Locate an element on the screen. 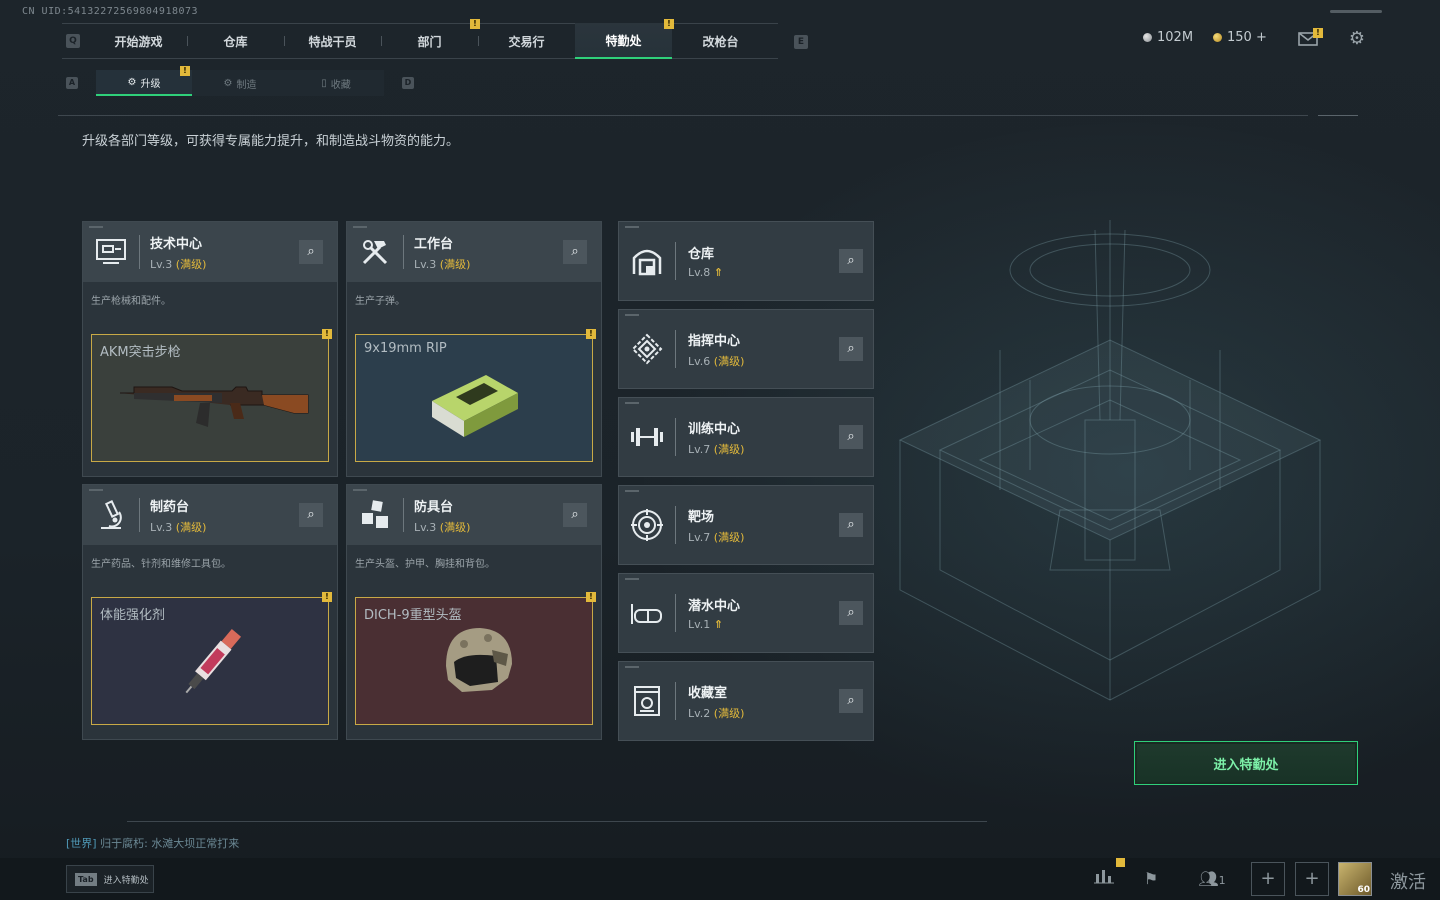 This screenshot has width=1440, height=900. product-slot: DICH-9重型头盔 ! is located at coordinates (475, 658).